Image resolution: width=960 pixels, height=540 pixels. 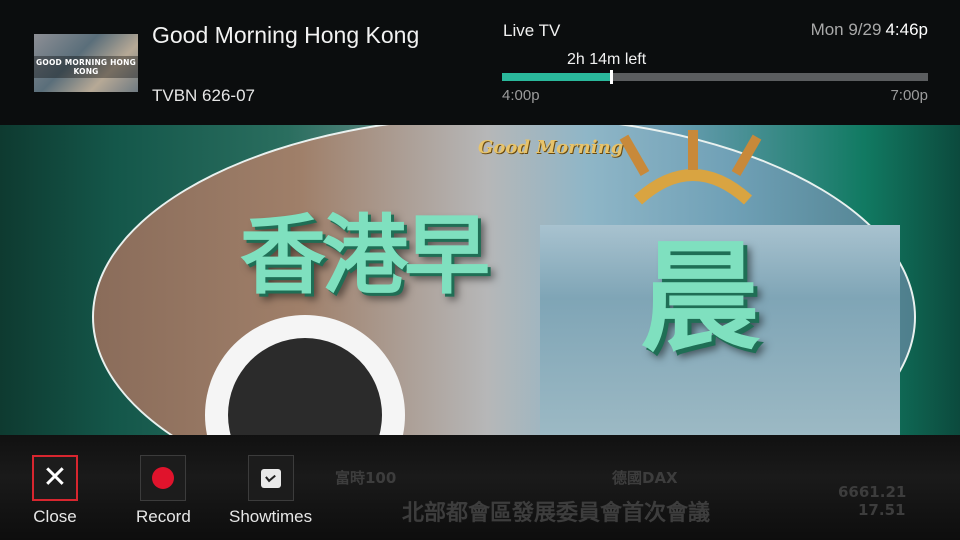 I want to click on showtimes-button: Showtimes, so click(x=270, y=491).